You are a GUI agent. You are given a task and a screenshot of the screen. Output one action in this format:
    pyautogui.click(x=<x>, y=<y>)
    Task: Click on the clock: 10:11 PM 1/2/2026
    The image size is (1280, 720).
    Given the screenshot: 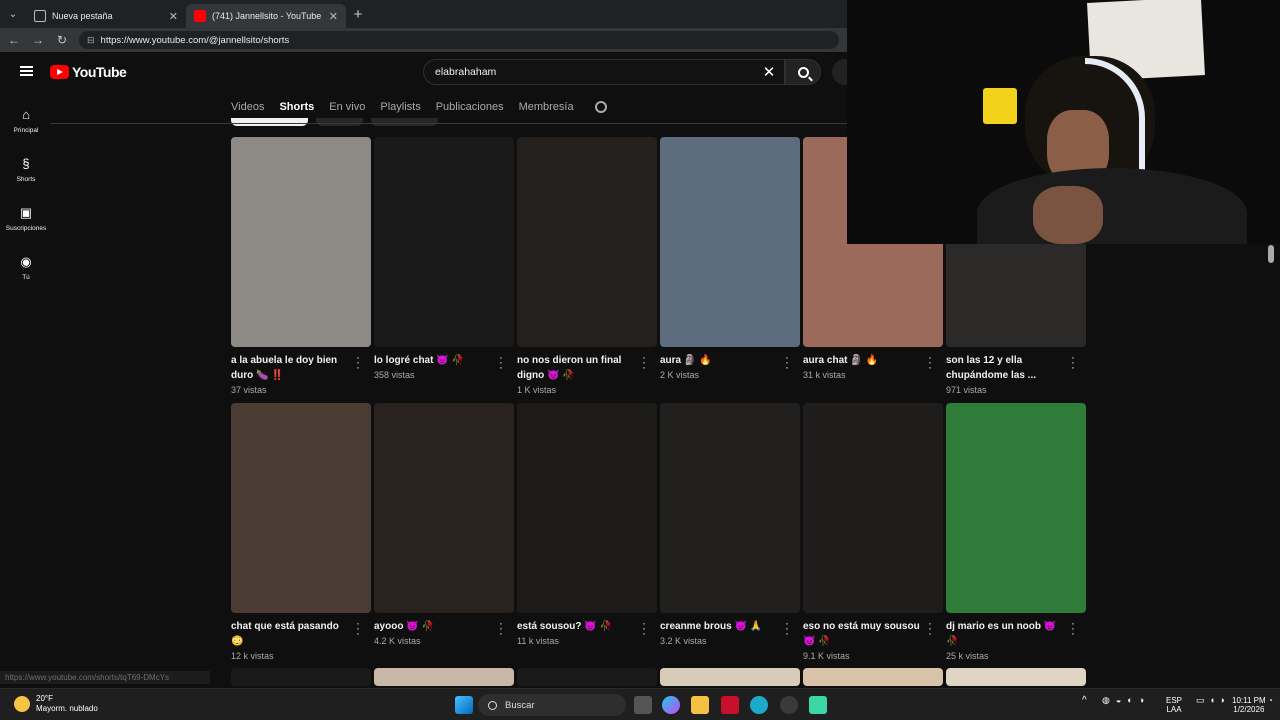 What is the action you would take?
    pyautogui.click(x=1249, y=705)
    